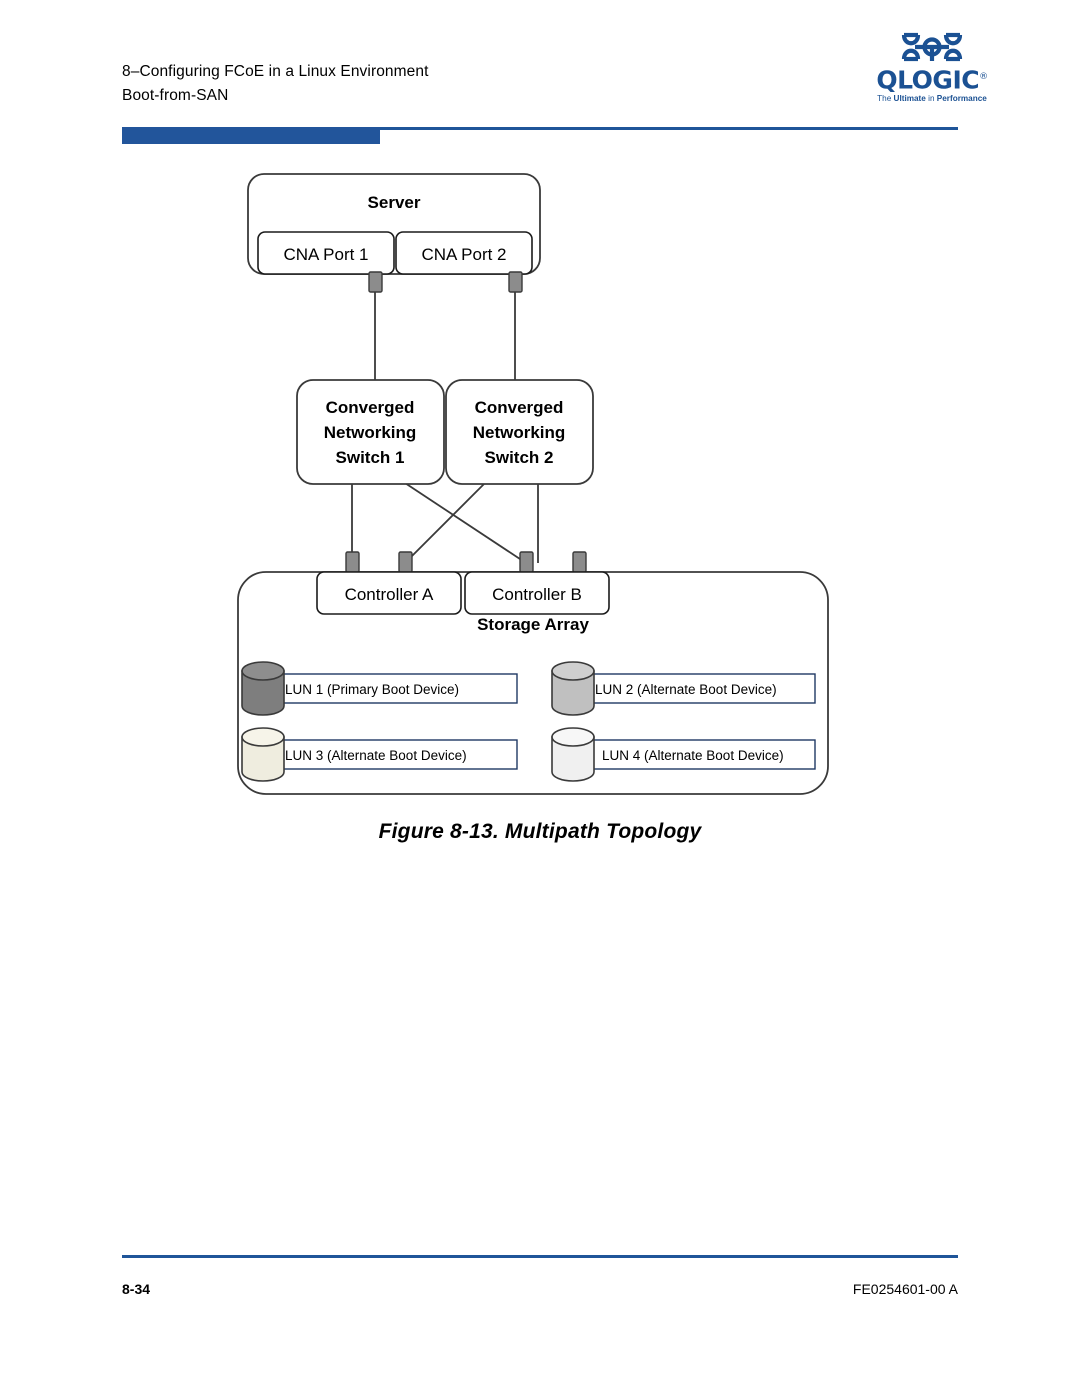  I want to click on controller-connectors, so click(466, 562).